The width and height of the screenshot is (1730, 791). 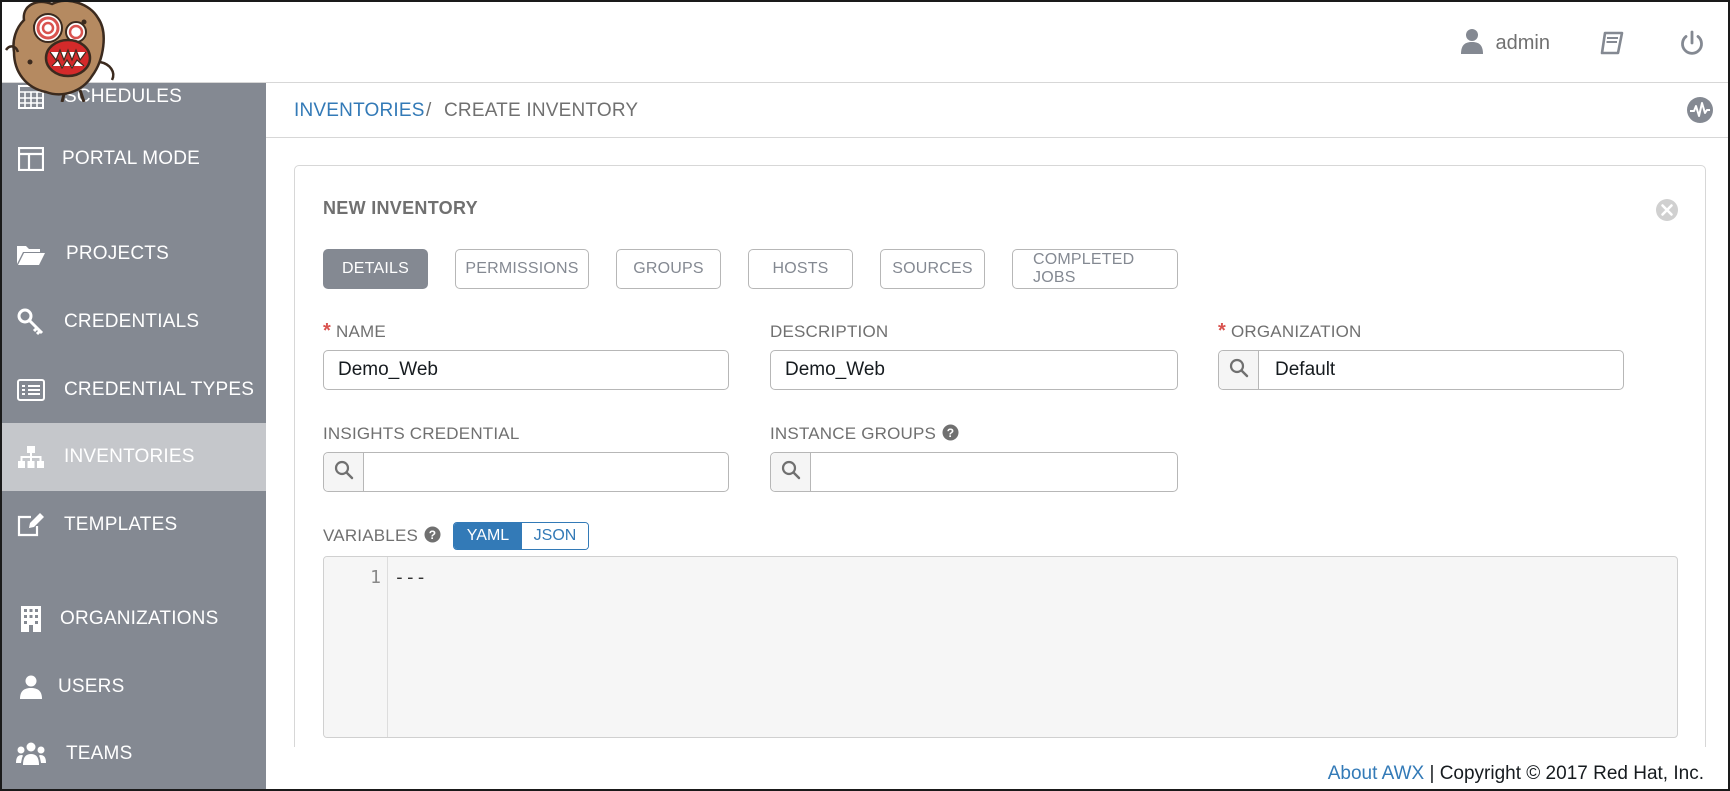 I want to click on sitemap-icon, so click(x=31, y=457).